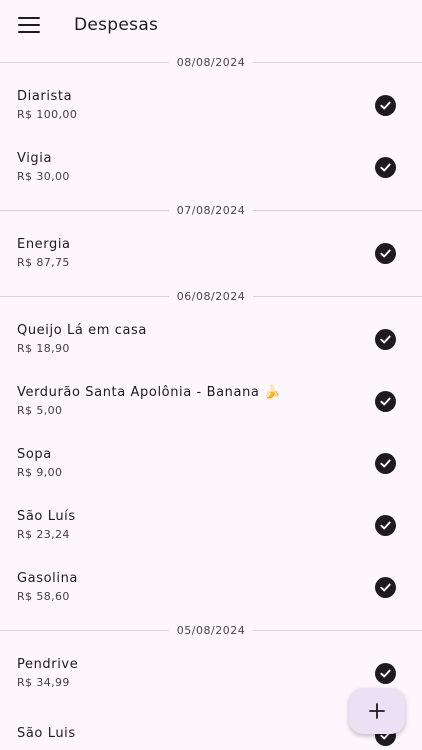 Image resolution: width=422 pixels, height=750 pixels. What do you see at coordinates (149, 392) in the screenshot?
I see `expense-name: Verdurão Santa Apolônia - Banana 🍌` at bounding box center [149, 392].